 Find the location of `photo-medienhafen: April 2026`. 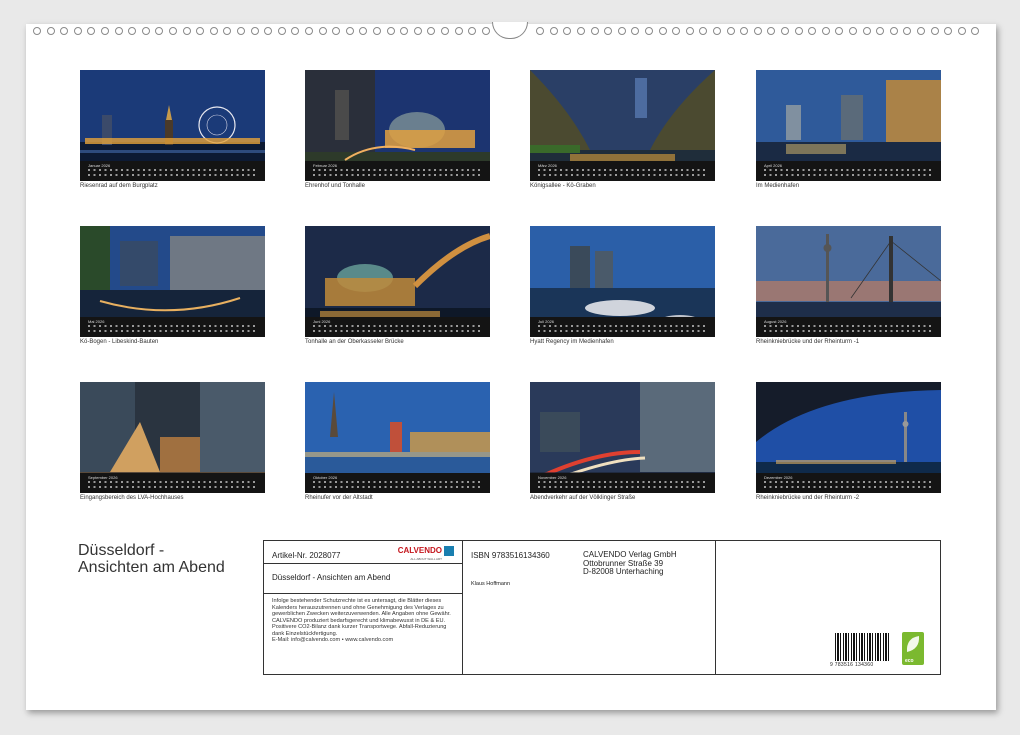

photo-medienhafen: April 2026 is located at coordinates (848, 125).